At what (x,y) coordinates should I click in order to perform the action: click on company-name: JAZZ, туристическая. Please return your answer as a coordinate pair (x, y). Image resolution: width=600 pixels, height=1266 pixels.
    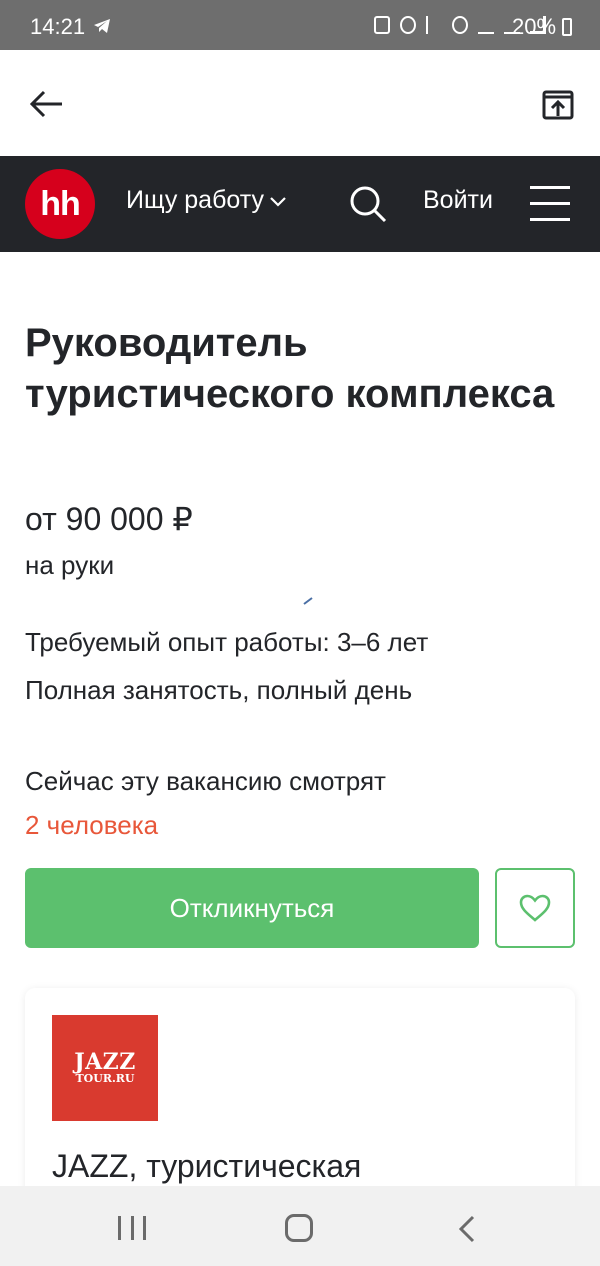
    Looking at the image, I should click on (206, 1166).